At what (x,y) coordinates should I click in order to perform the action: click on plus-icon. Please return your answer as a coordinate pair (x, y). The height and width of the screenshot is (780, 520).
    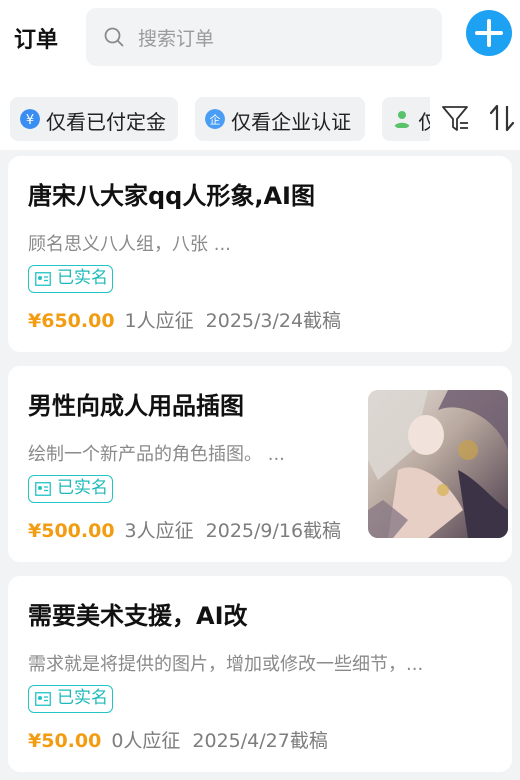
    Looking at the image, I should click on (489, 33).